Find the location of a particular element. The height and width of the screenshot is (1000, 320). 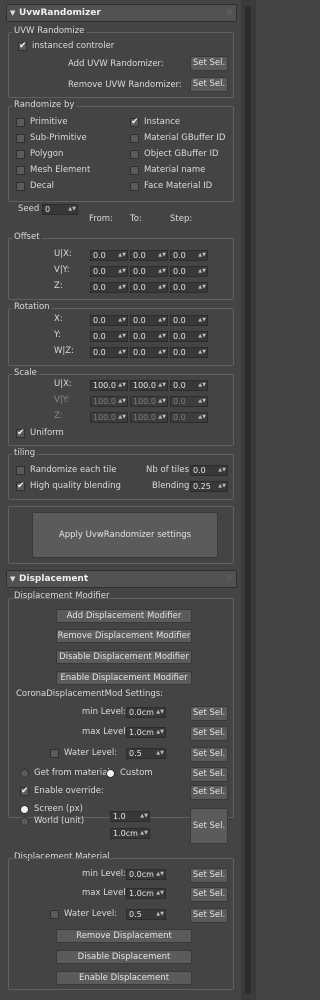

remove-displacement-button: Remove Displacement is located at coordinates (124, 936).